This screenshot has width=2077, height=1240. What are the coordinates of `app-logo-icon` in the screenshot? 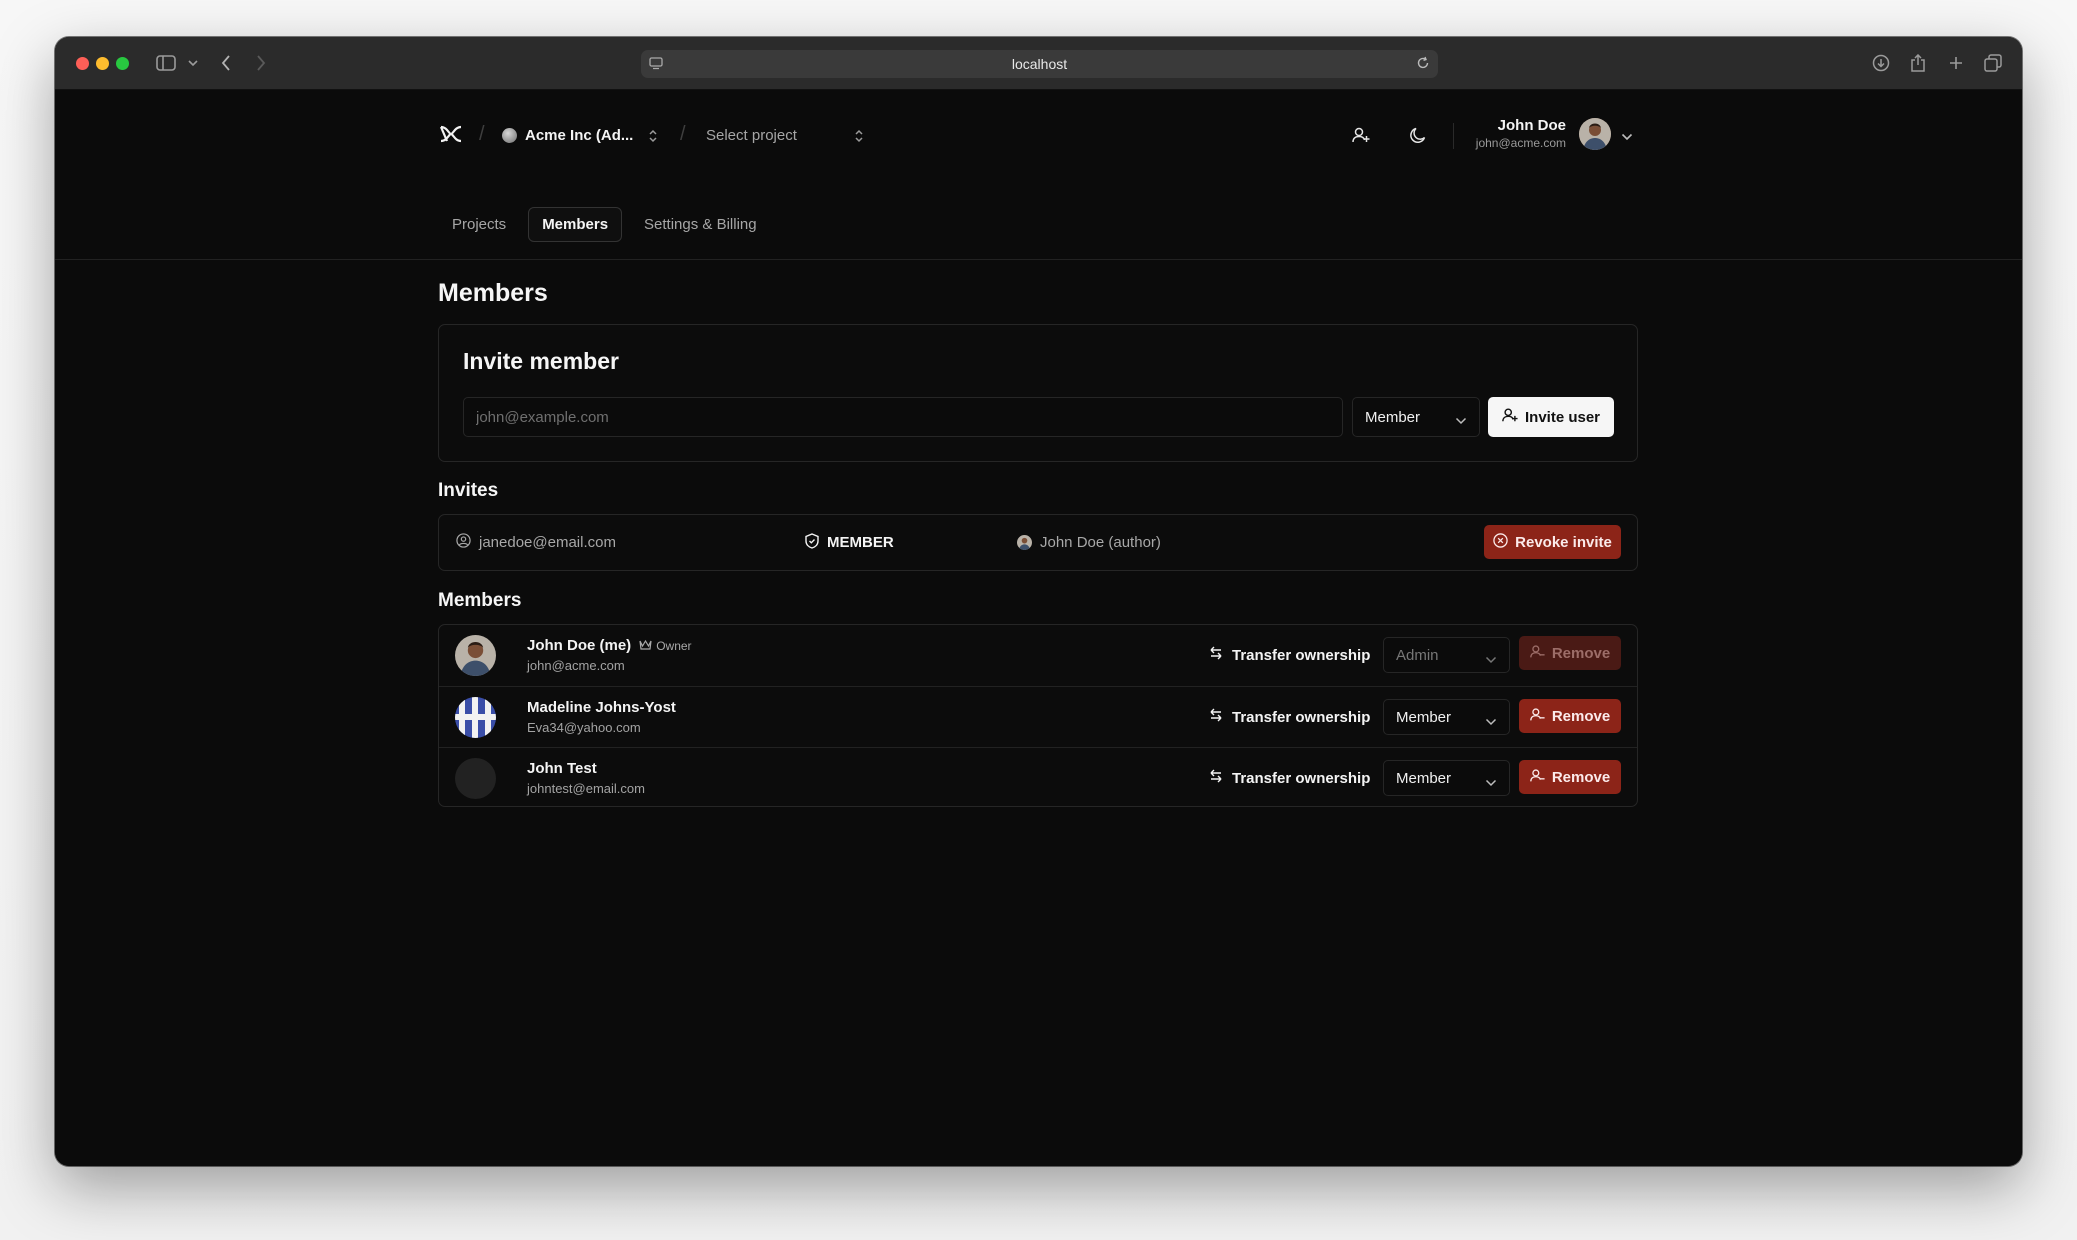 It's located at (451, 136).